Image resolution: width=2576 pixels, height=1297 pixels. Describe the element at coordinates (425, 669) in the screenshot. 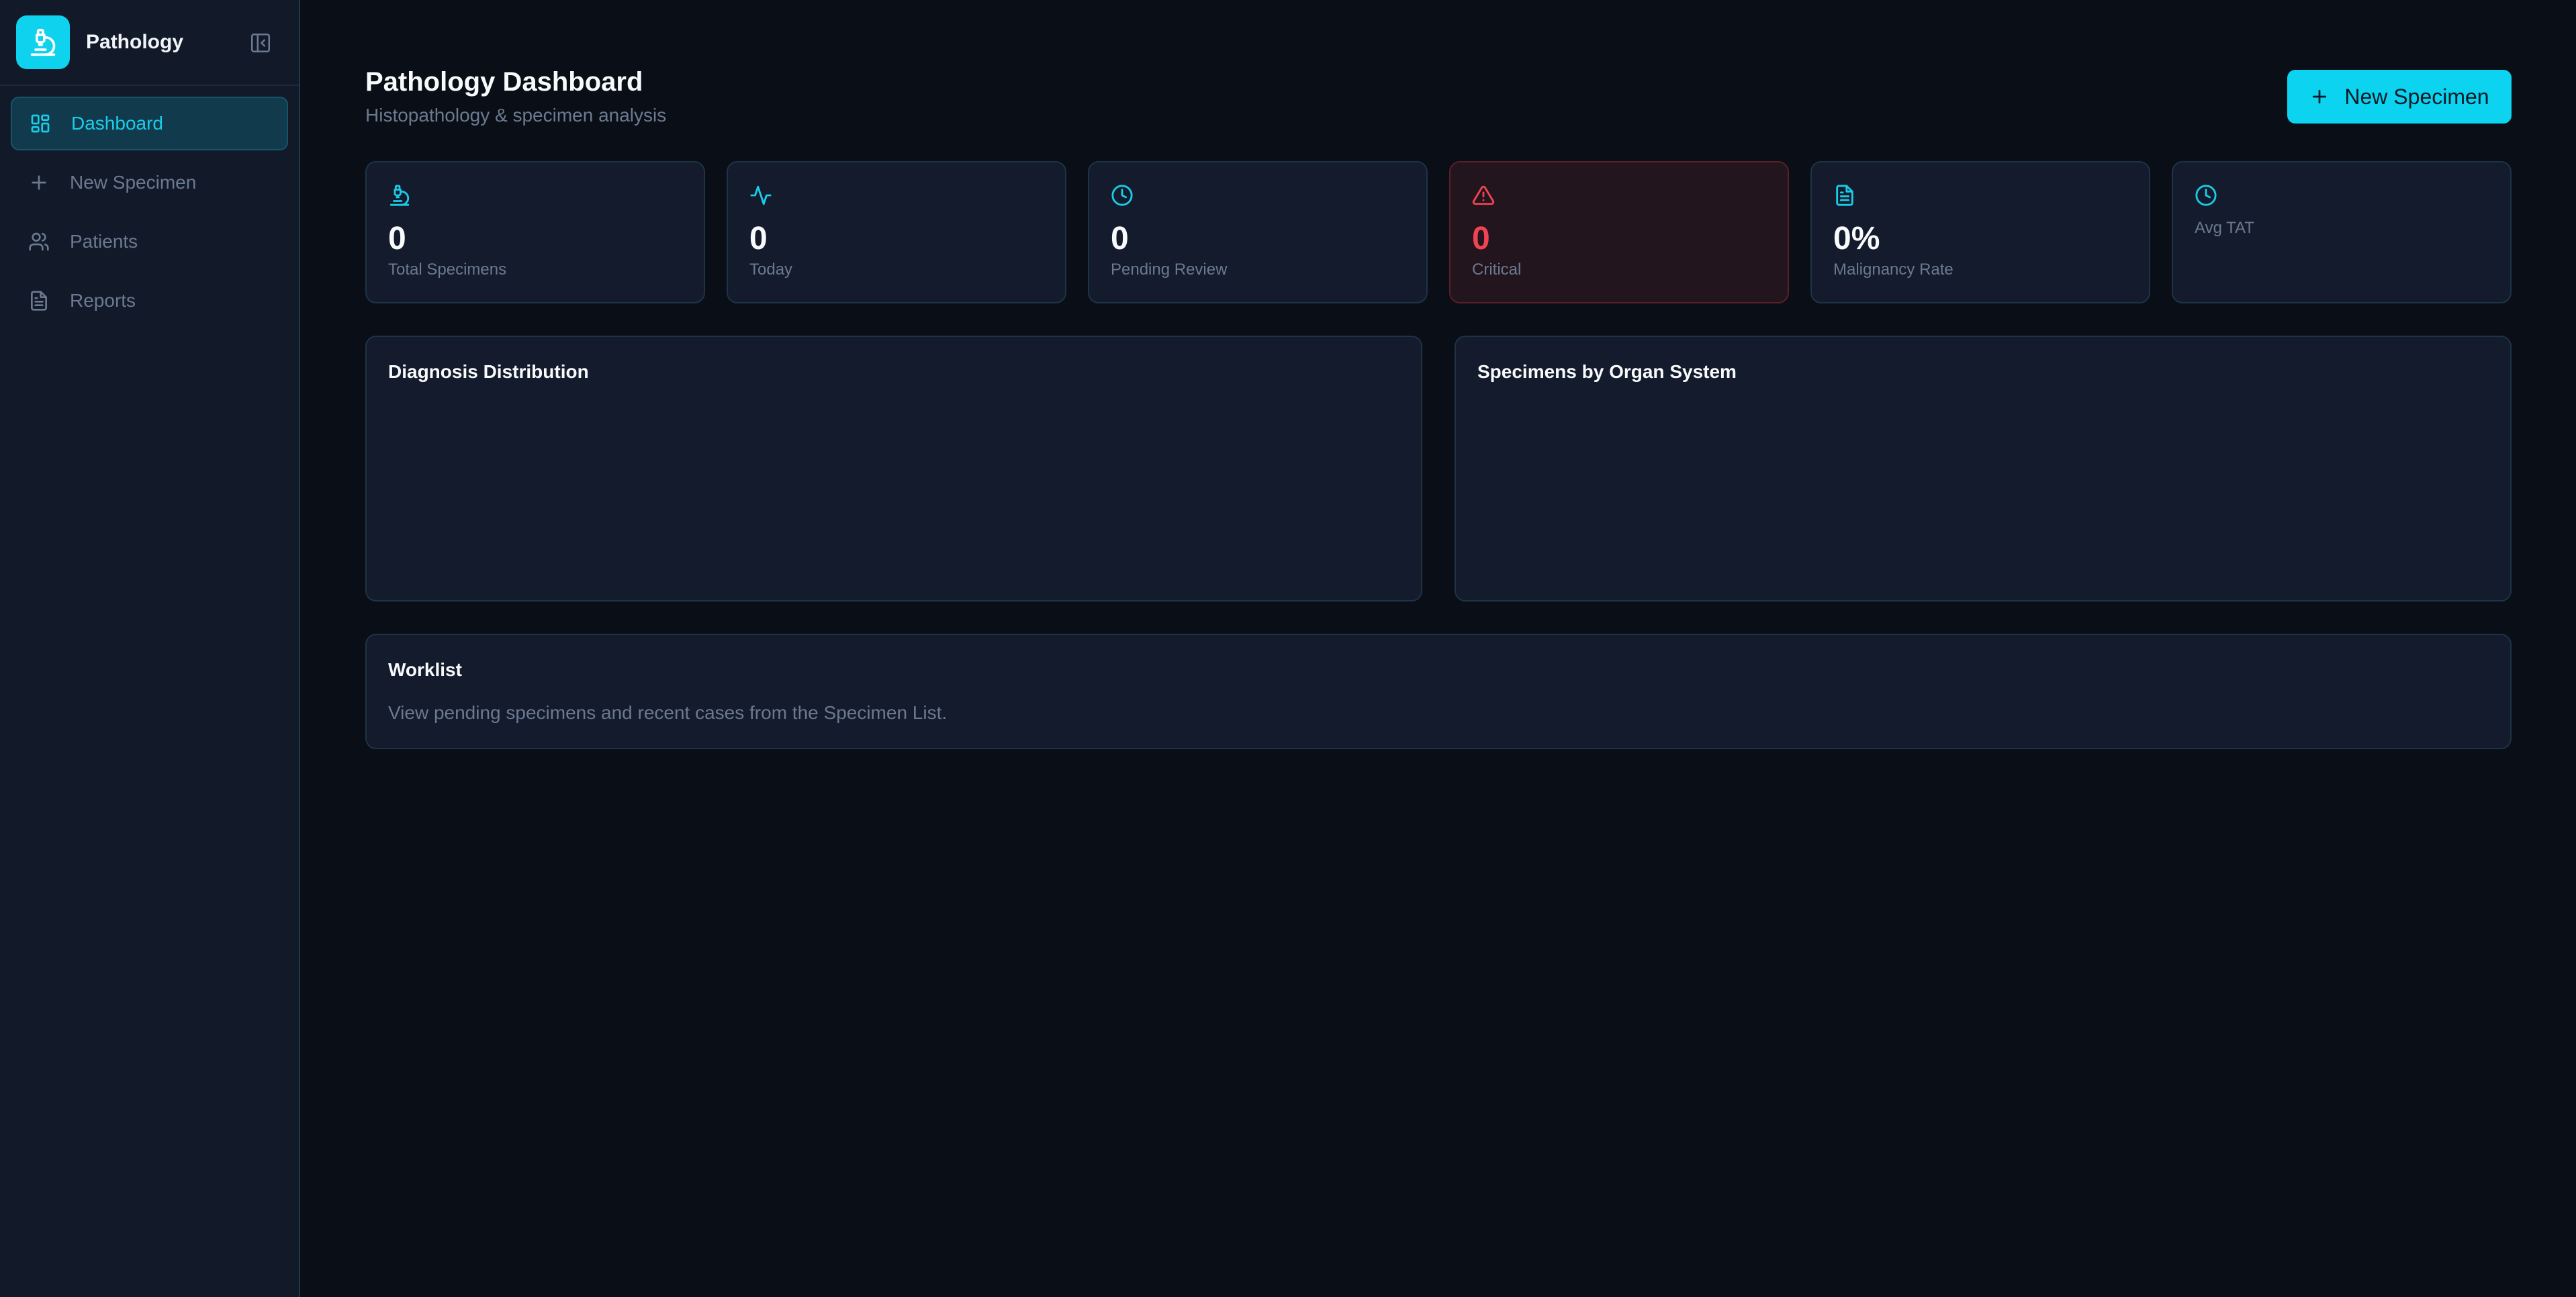

I see `panel-title: Worklist` at that location.